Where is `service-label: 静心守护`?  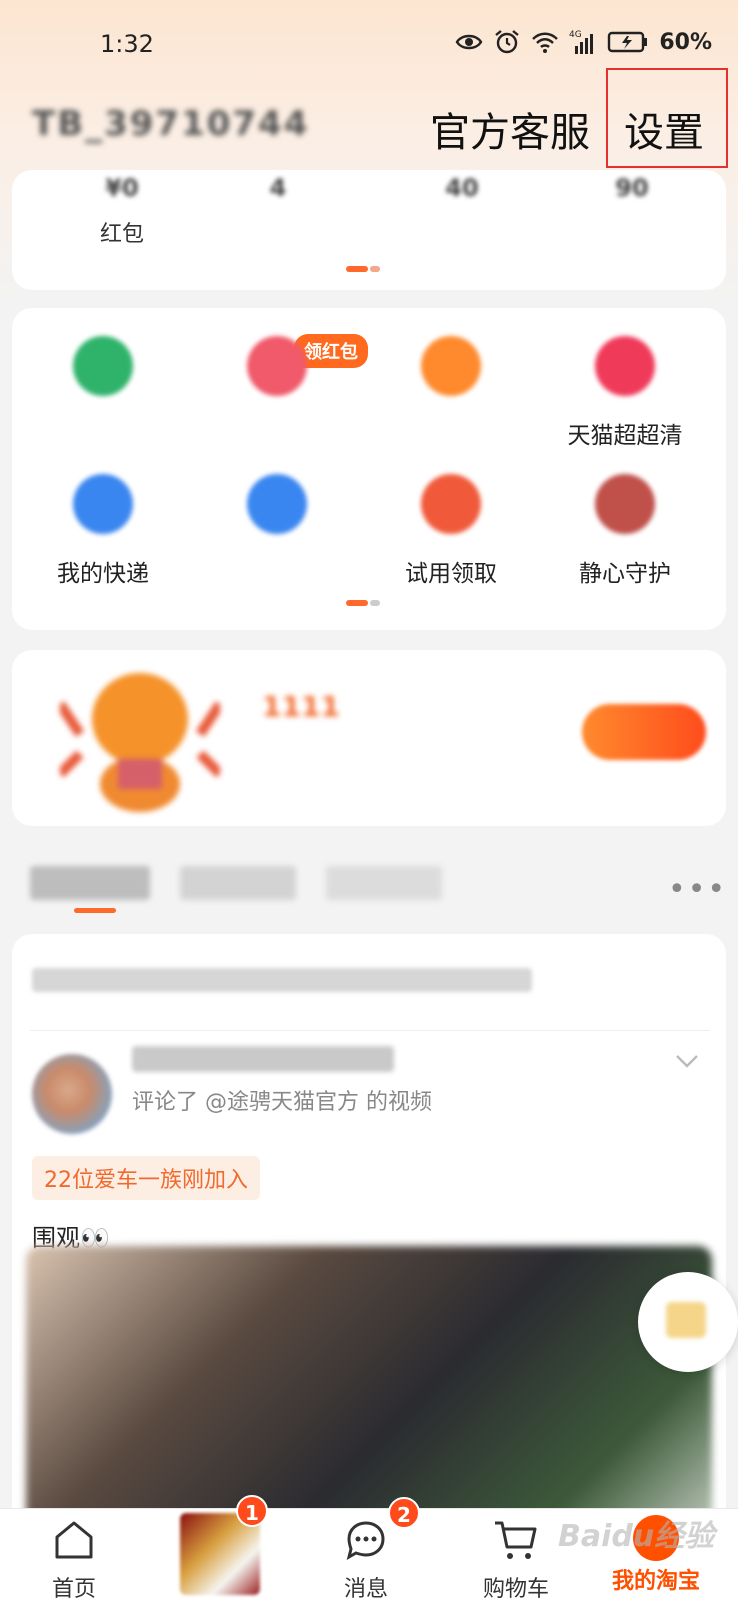 service-label: 静心守护 is located at coordinates (625, 574).